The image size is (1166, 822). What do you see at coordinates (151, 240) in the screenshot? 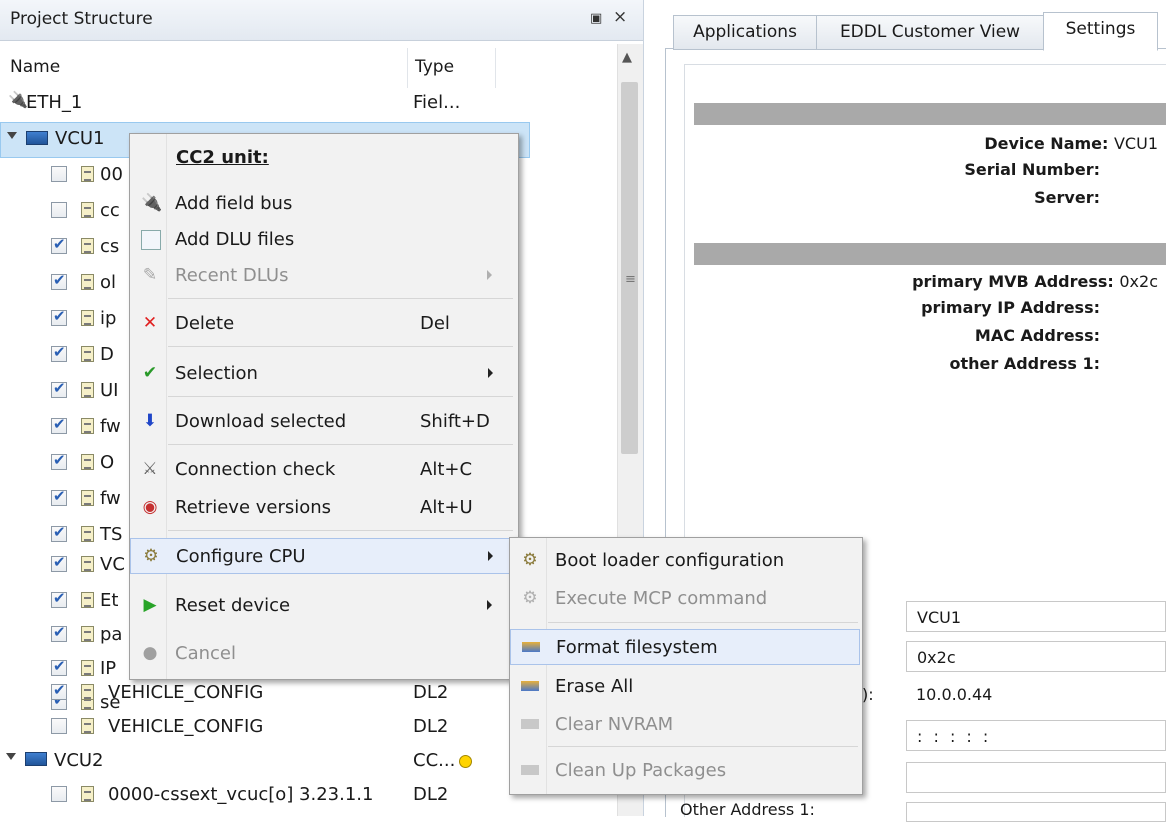
I see `dlu-file-icon` at bounding box center [151, 240].